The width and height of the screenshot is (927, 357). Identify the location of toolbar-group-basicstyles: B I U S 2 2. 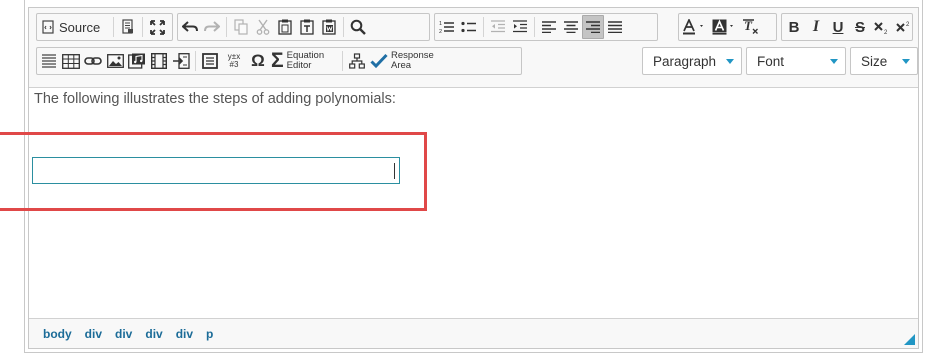
(847, 27).